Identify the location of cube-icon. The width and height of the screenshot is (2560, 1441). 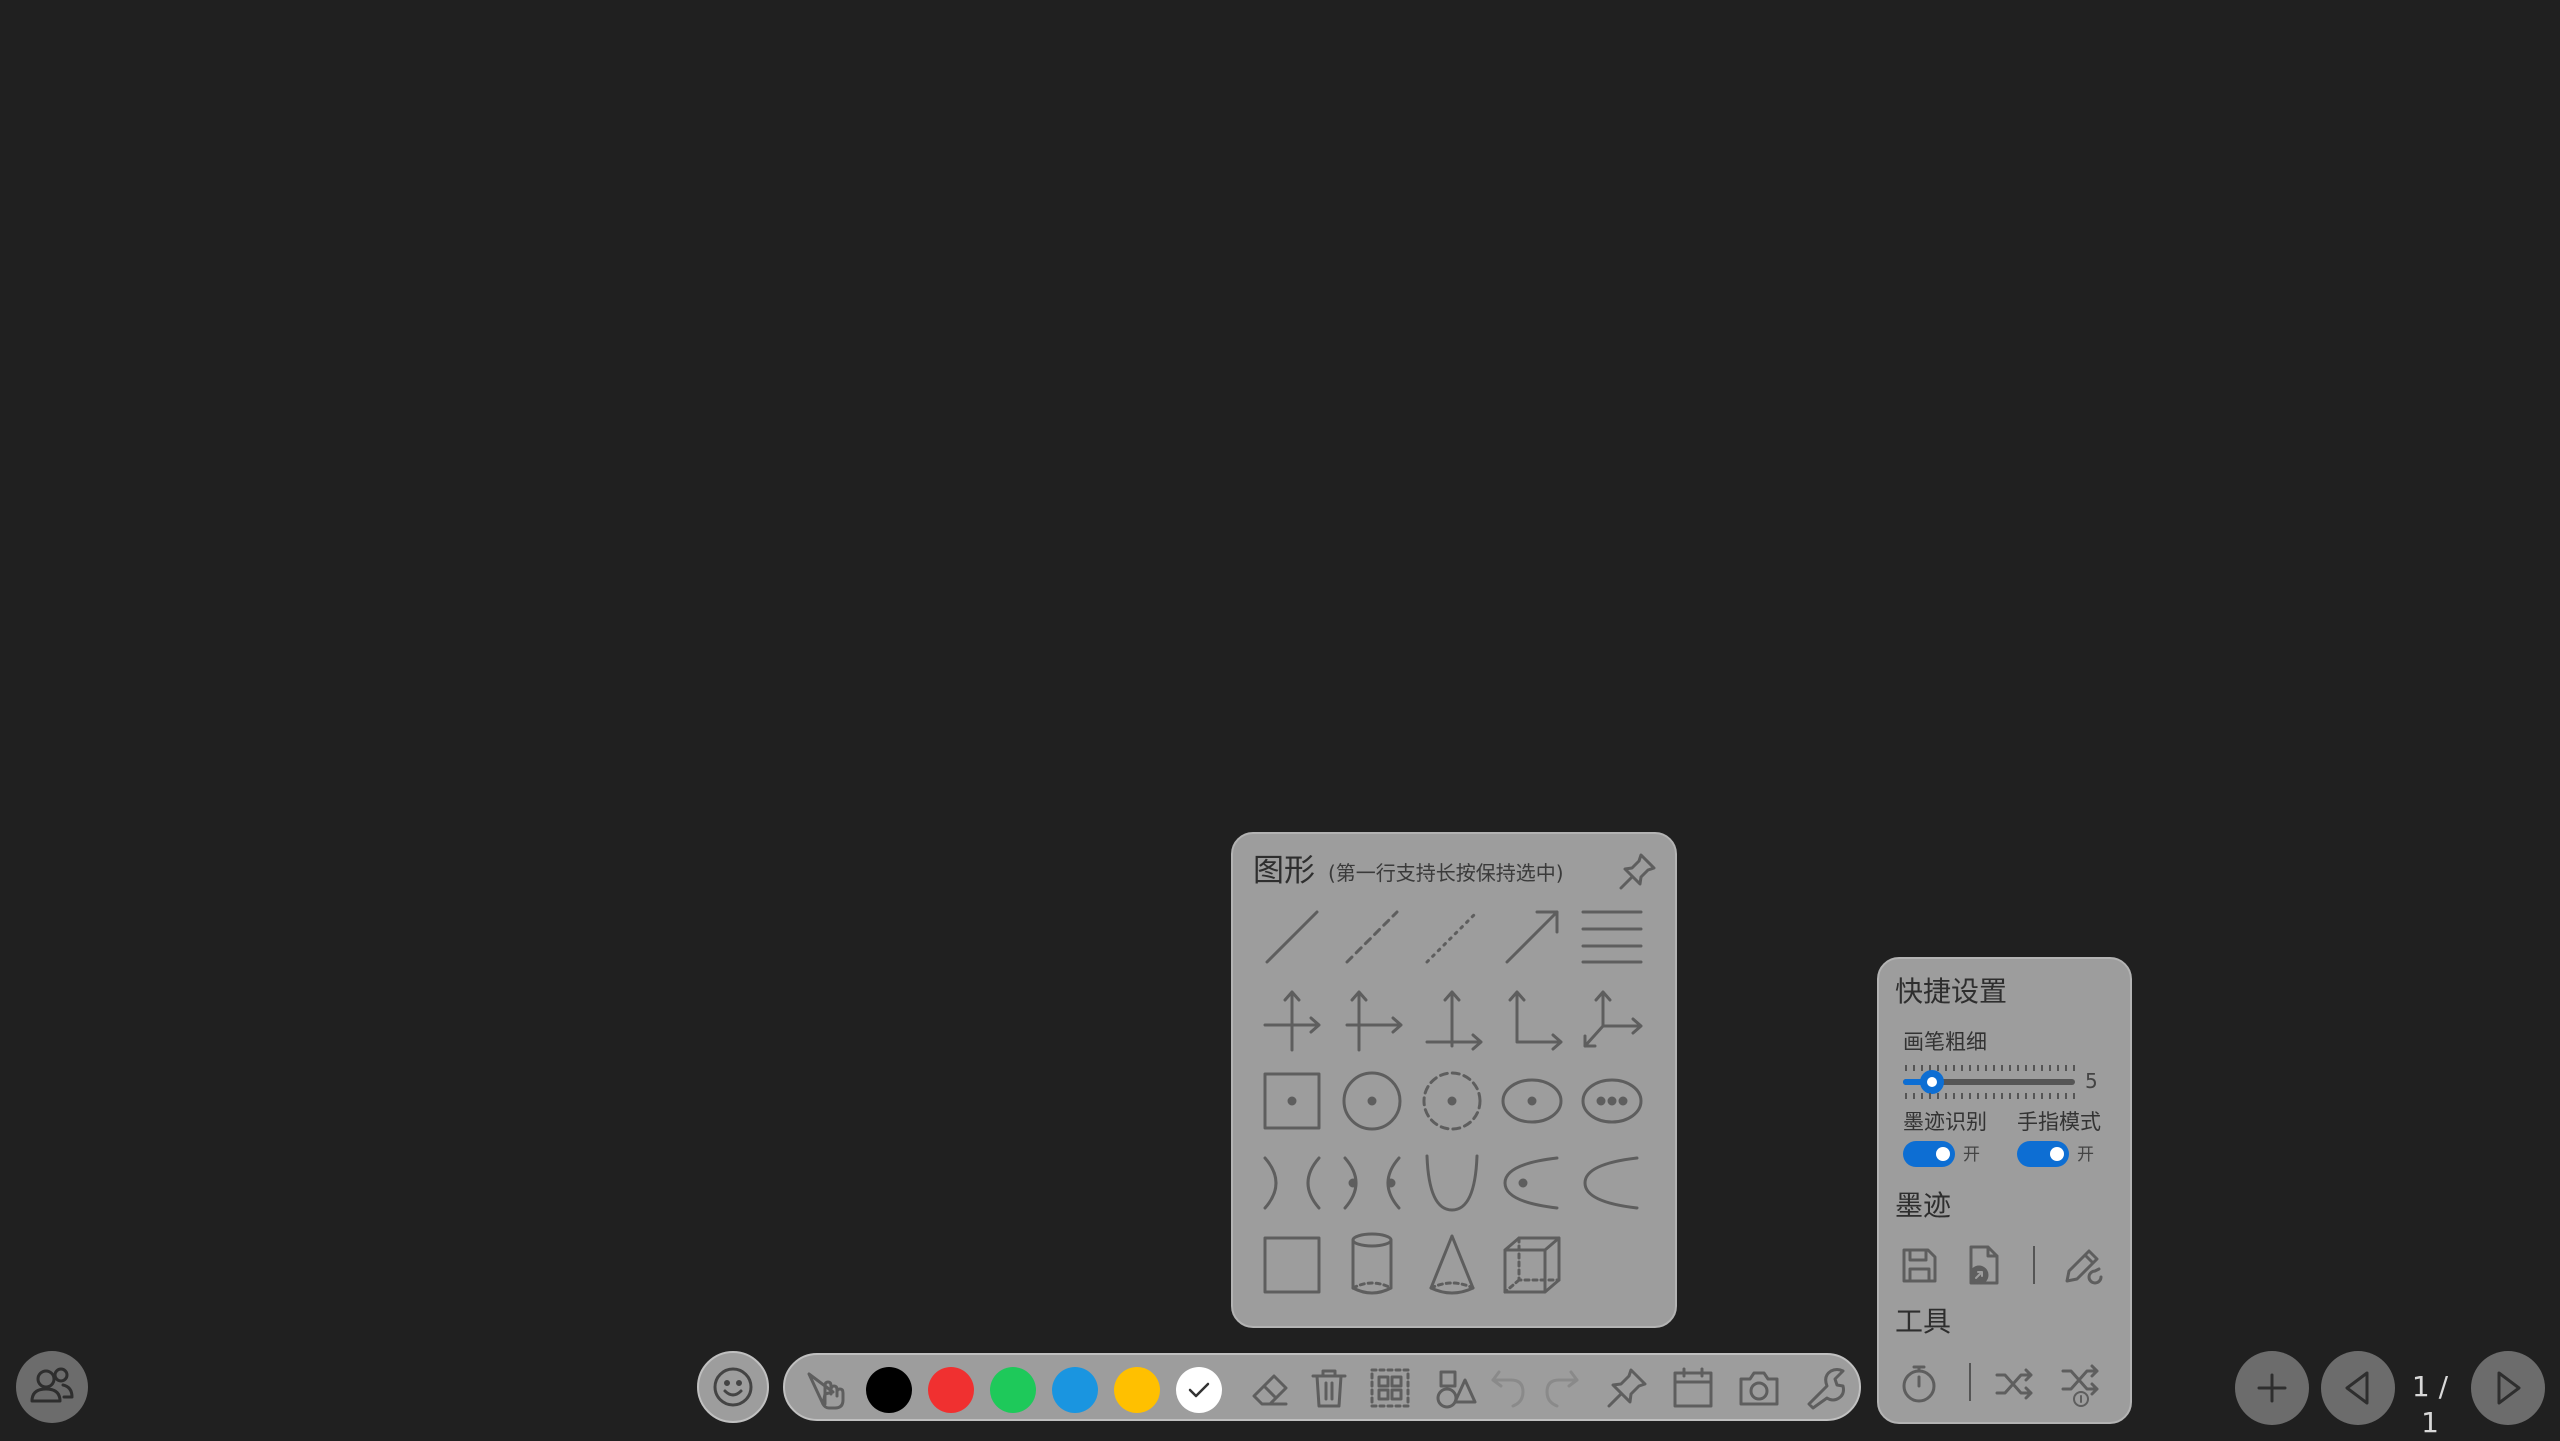
(1532, 1265).